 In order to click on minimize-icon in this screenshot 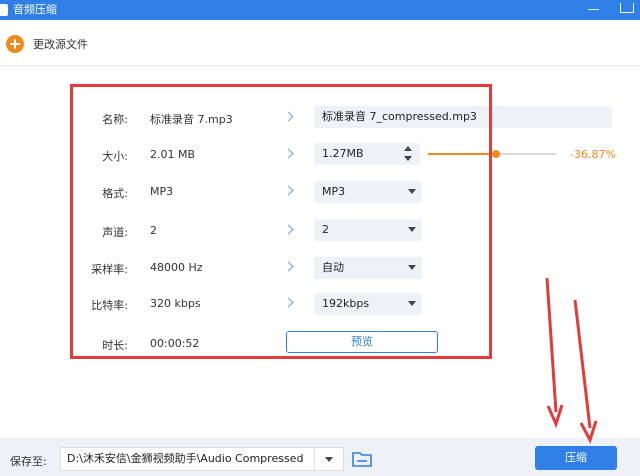, I will do `click(593, 9)`.